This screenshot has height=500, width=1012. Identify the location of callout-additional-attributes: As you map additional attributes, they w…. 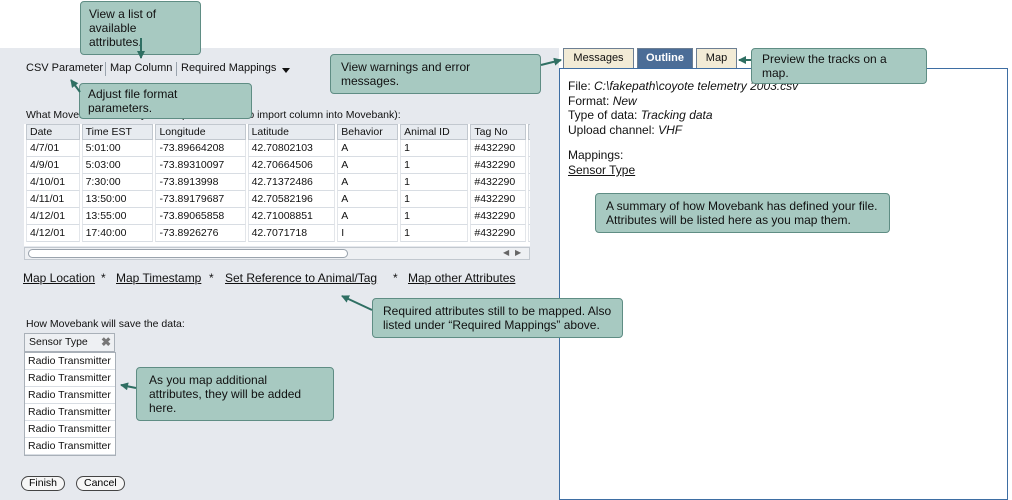
(235, 394).